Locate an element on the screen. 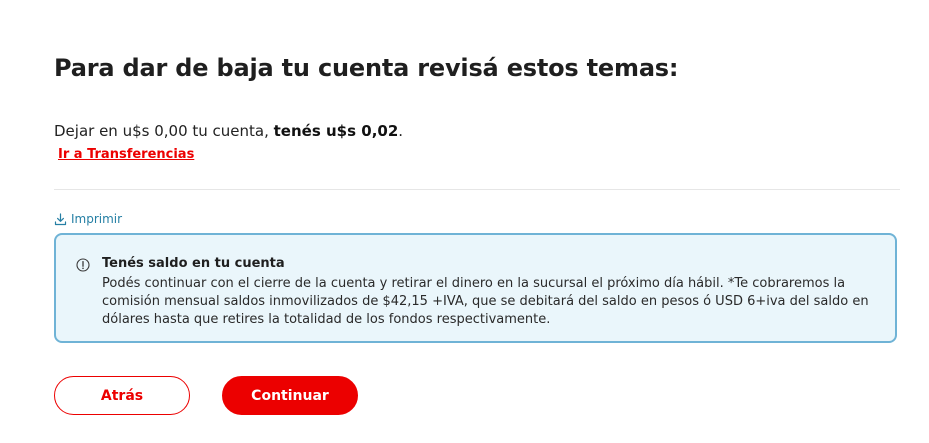 This screenshot has width=929, height=443. print-button: Imprimir is located at coordinates (88, 219).